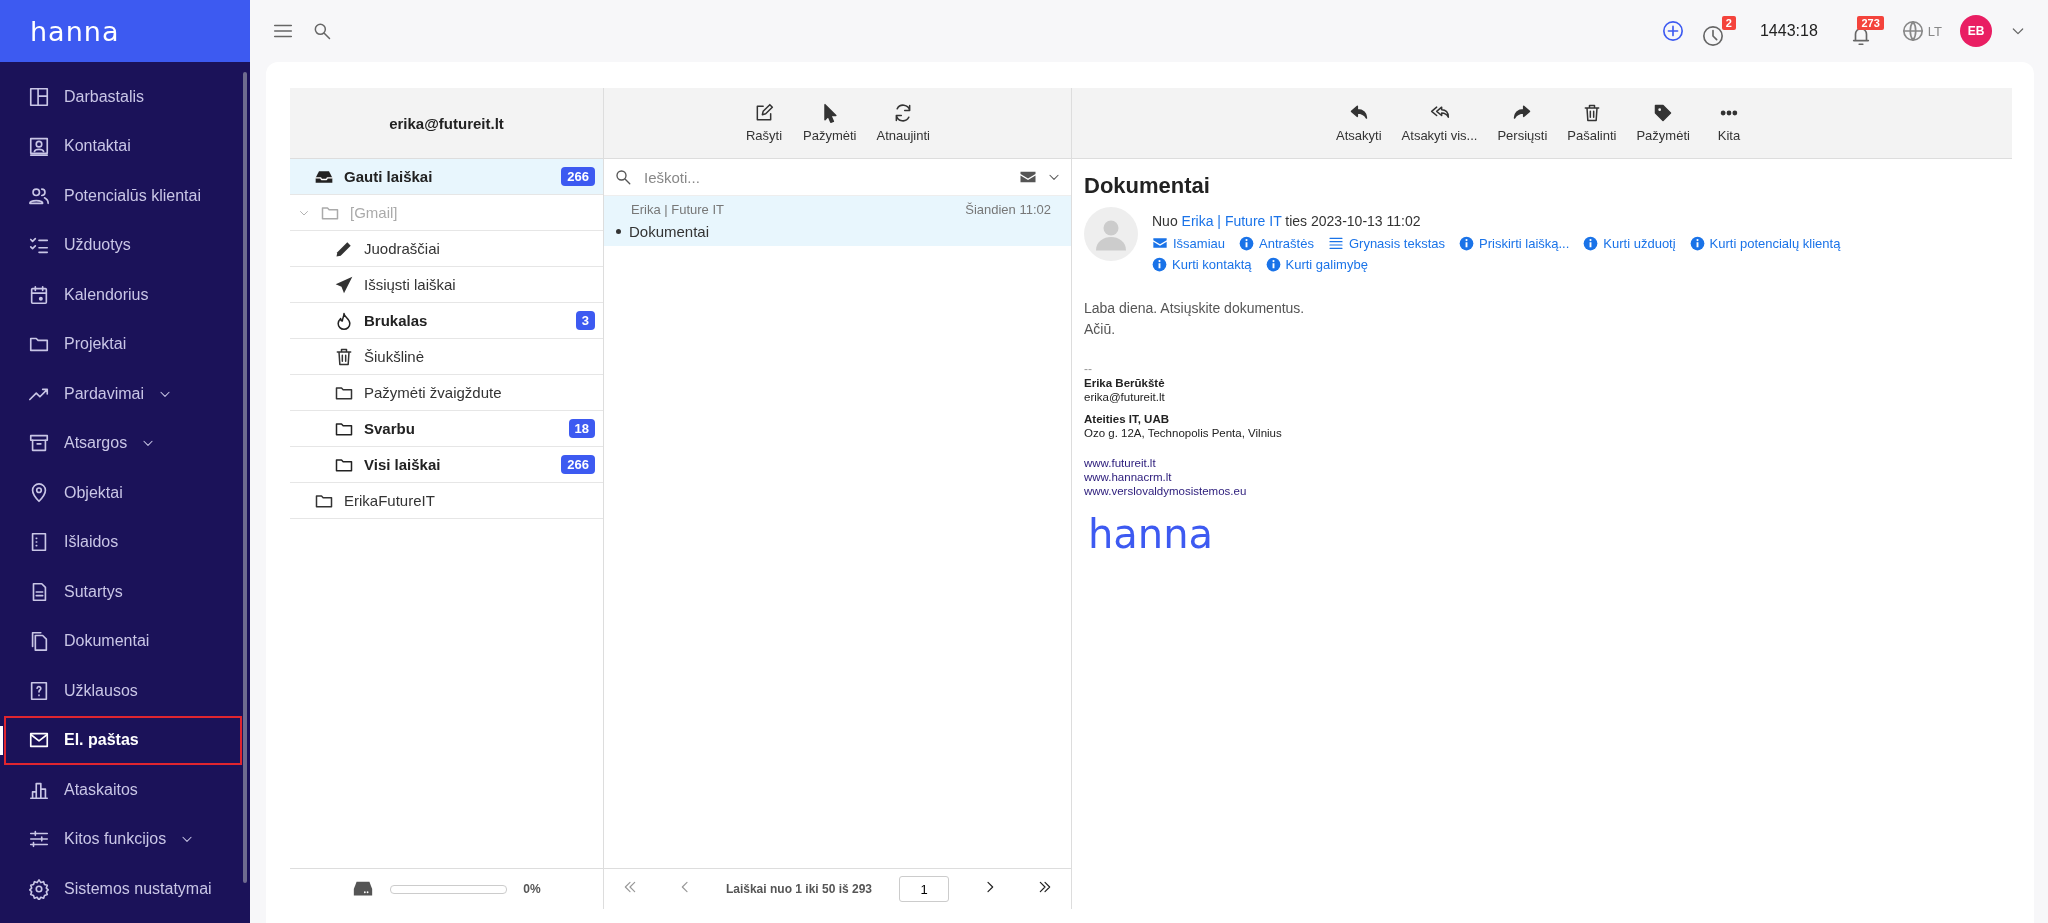 Image resolution: width=2048 pixels, height=923 pixels. What do you see at coordinates (446, 465) in the screenshot?
I see `folder-item: Visi laiškai 266` at bounding box center [446, 465].